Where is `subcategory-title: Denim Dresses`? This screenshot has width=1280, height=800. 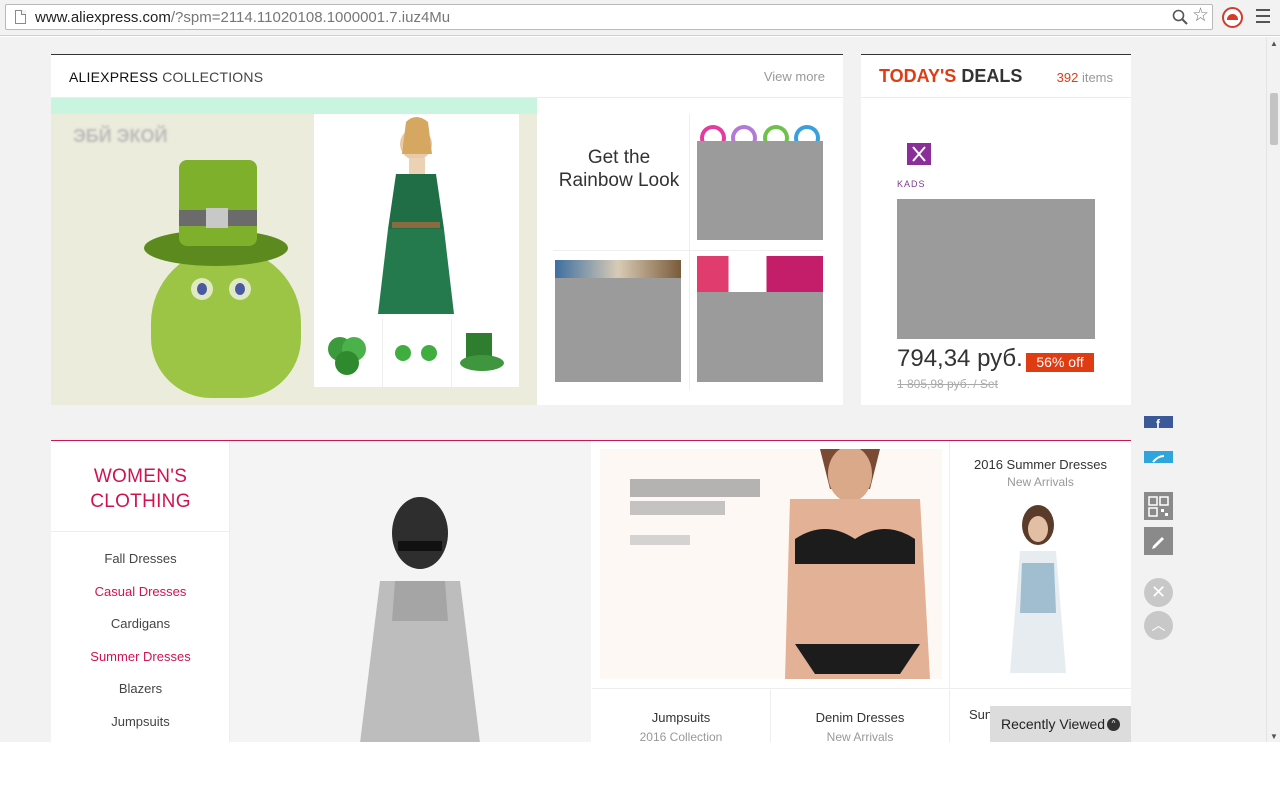 subcategory-title: Denim Dresses is located at coordinates (860, 717).